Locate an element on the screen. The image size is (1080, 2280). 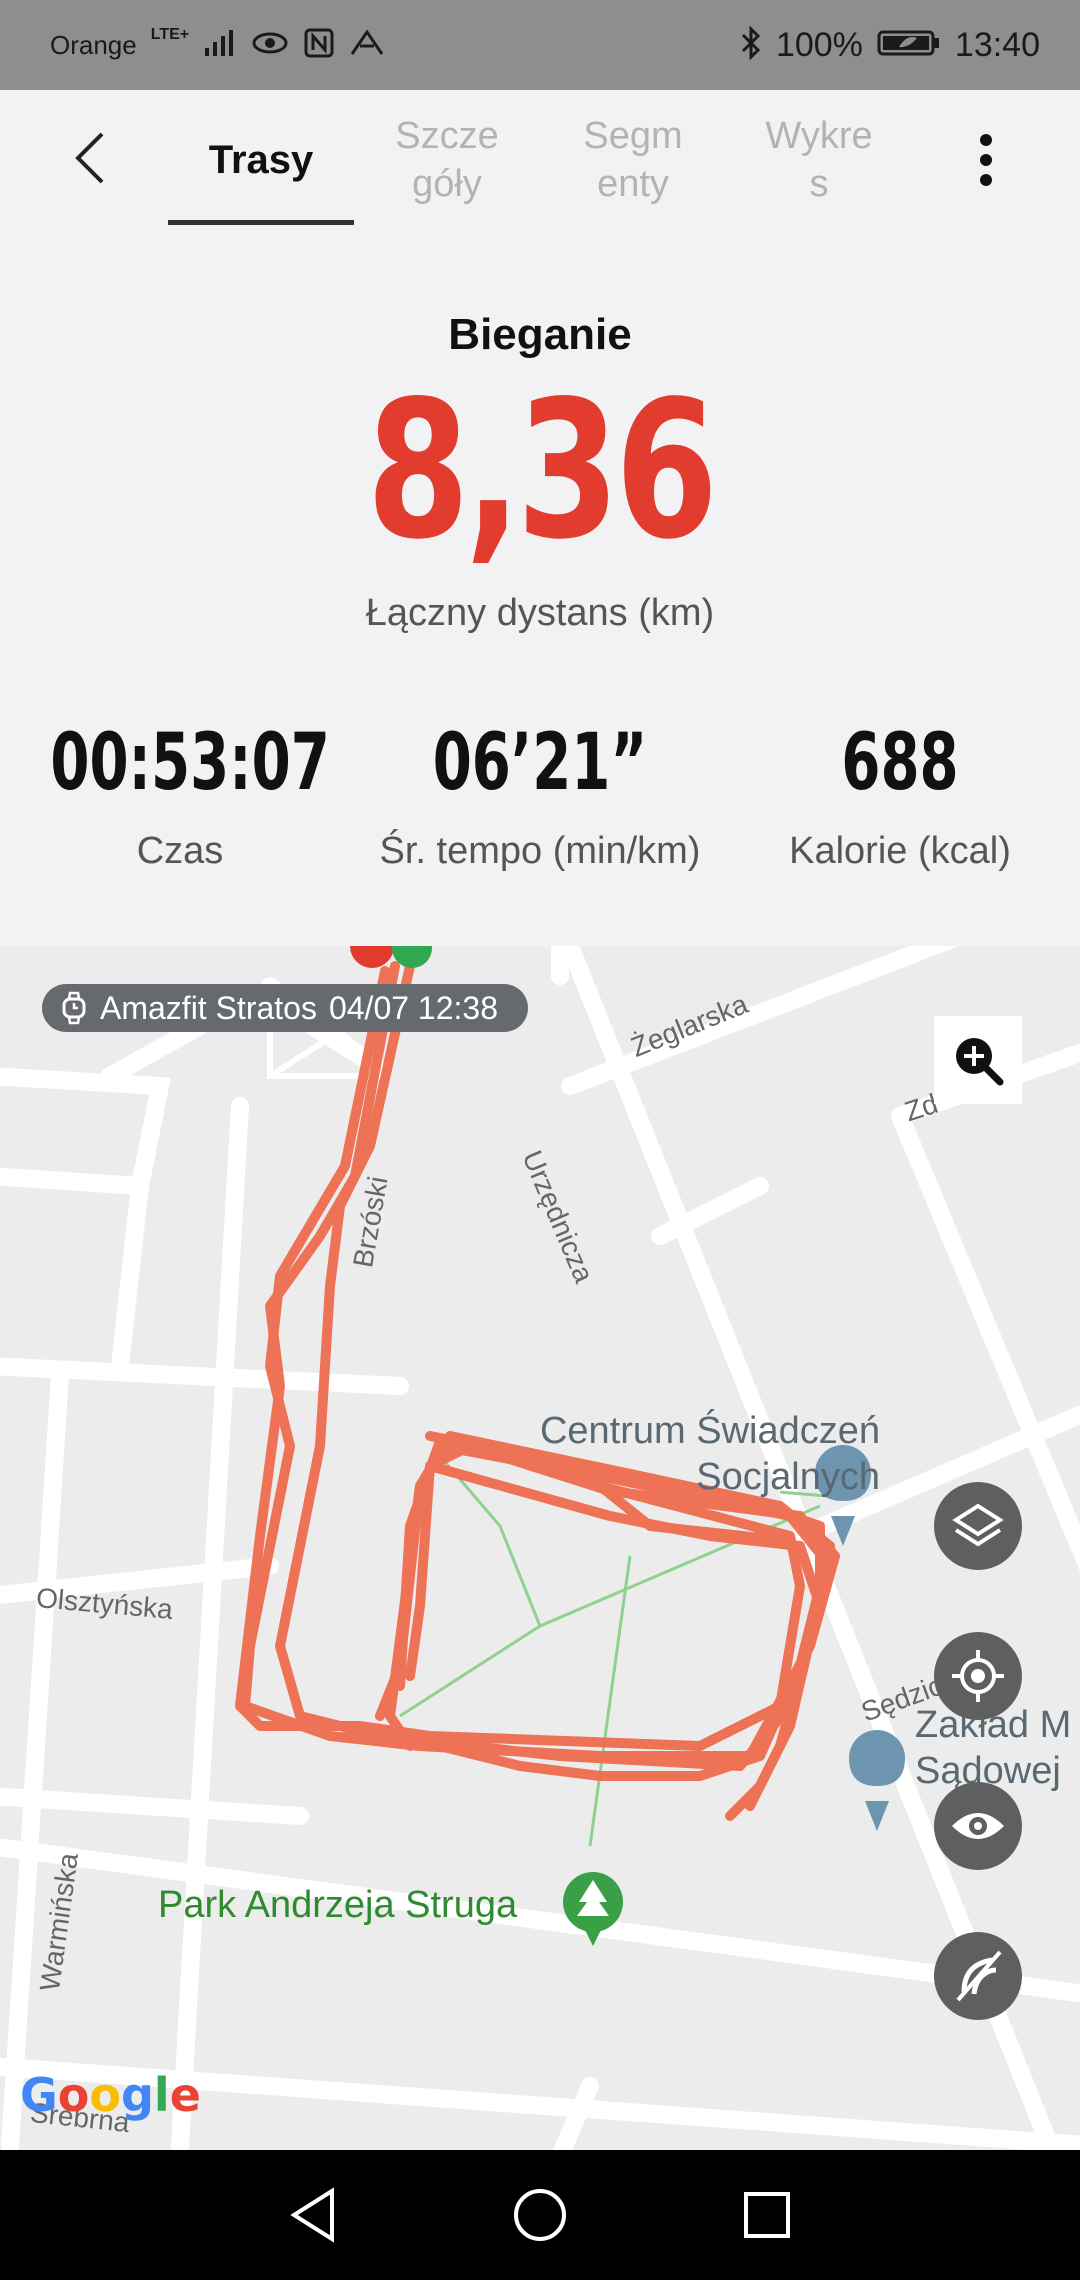
more-menu-button is located at coordinates (986, 160).